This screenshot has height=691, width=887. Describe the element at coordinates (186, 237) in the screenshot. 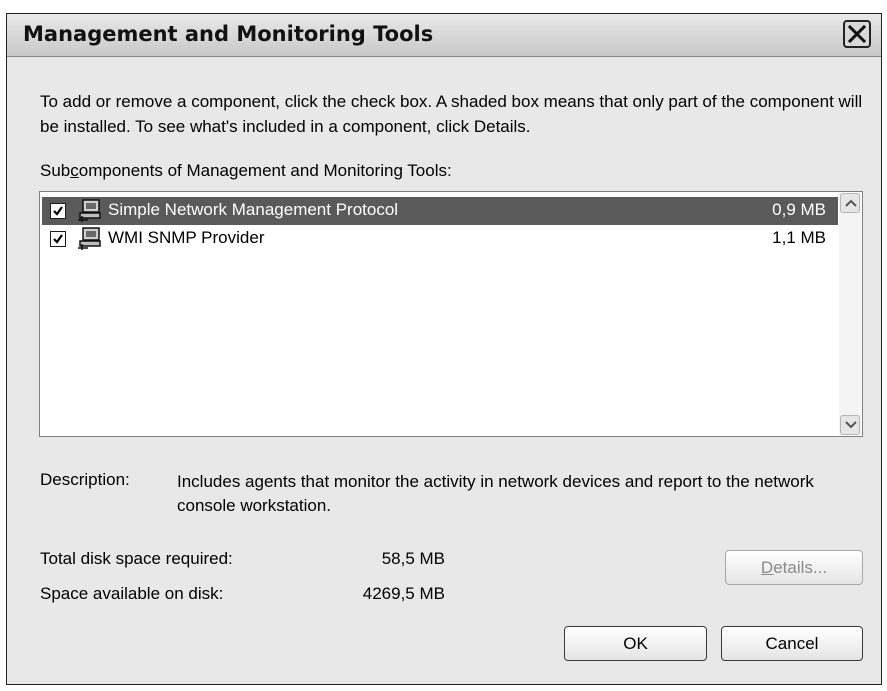

I see `component-name: WMI SNMP Provider` at that location.